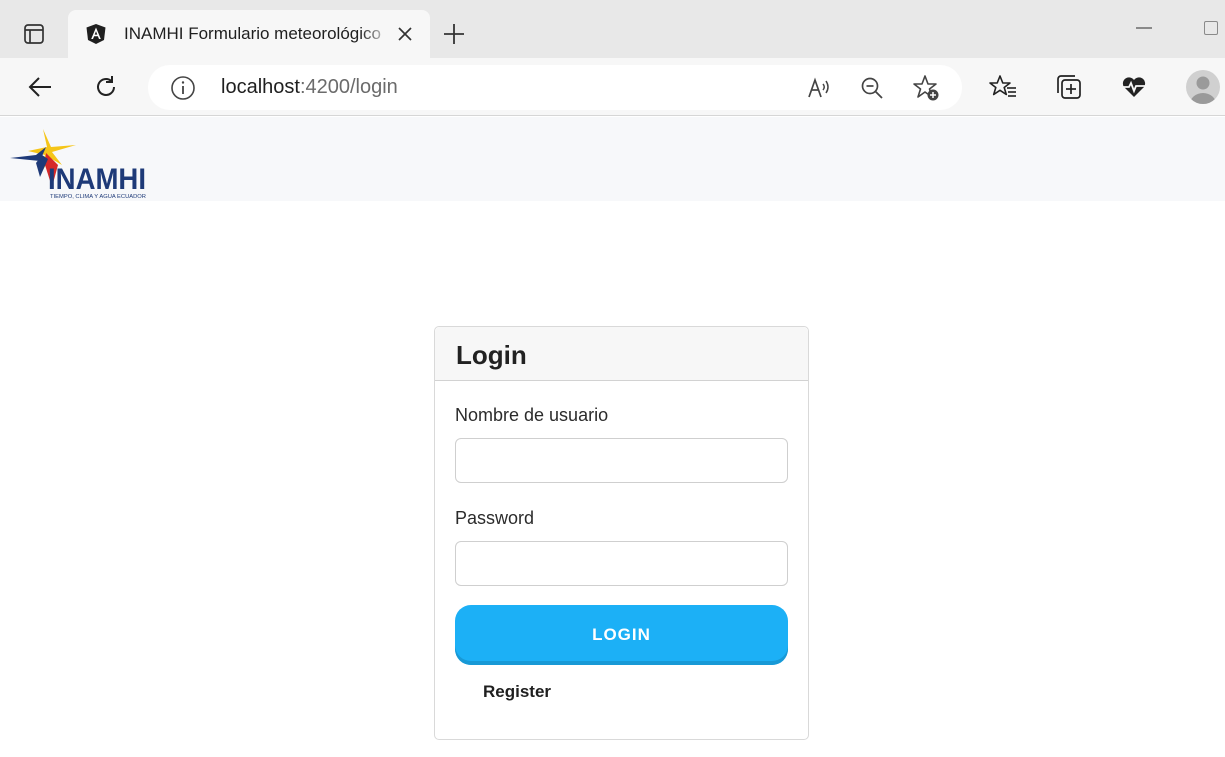 The image size is (1225, 757). Describe the element at coordinates (98, 196) in the screenshot. I see `logo-tagline: TIEMPO, CLIMA Y AGUA ECUADOR` at that location.